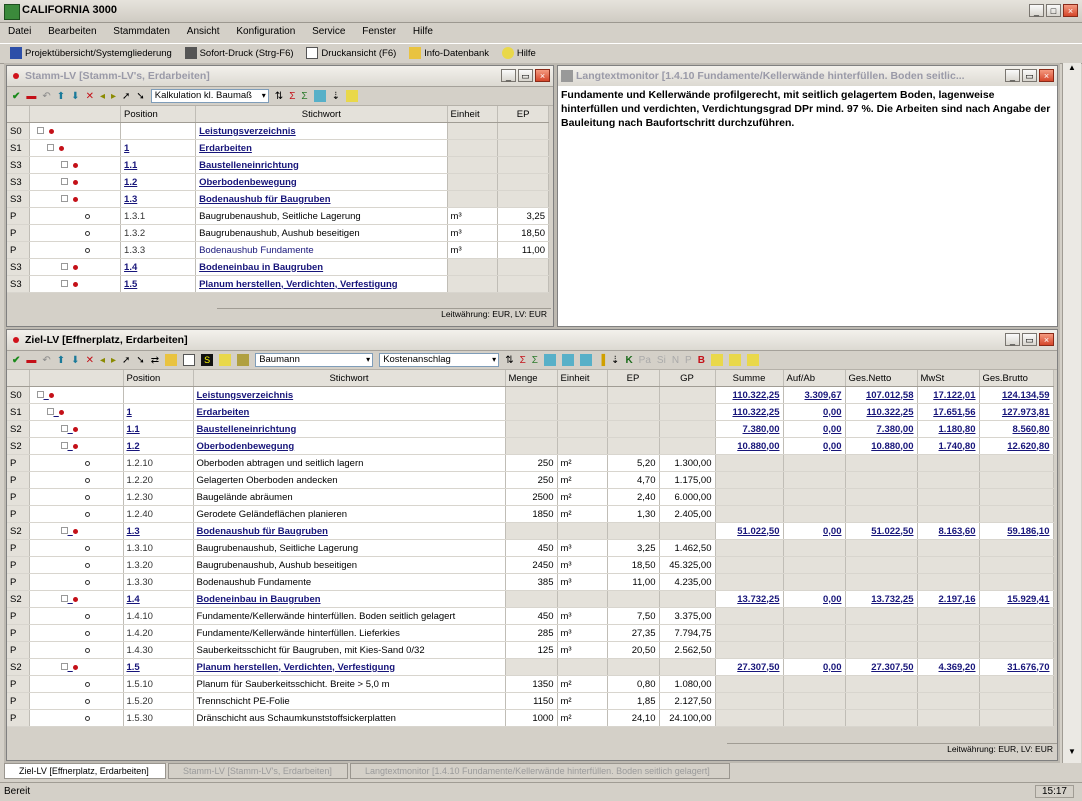 Image resolution: width=1082 pixels, height=801 pixels. I want to click on cell-menge: 450, so click(531, 548).